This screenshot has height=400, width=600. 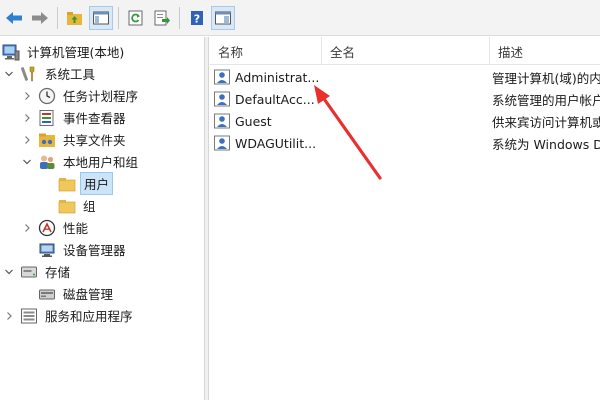 I want to click on user-description: 系统管理的用户帐户。, so click(x=546, y=100).